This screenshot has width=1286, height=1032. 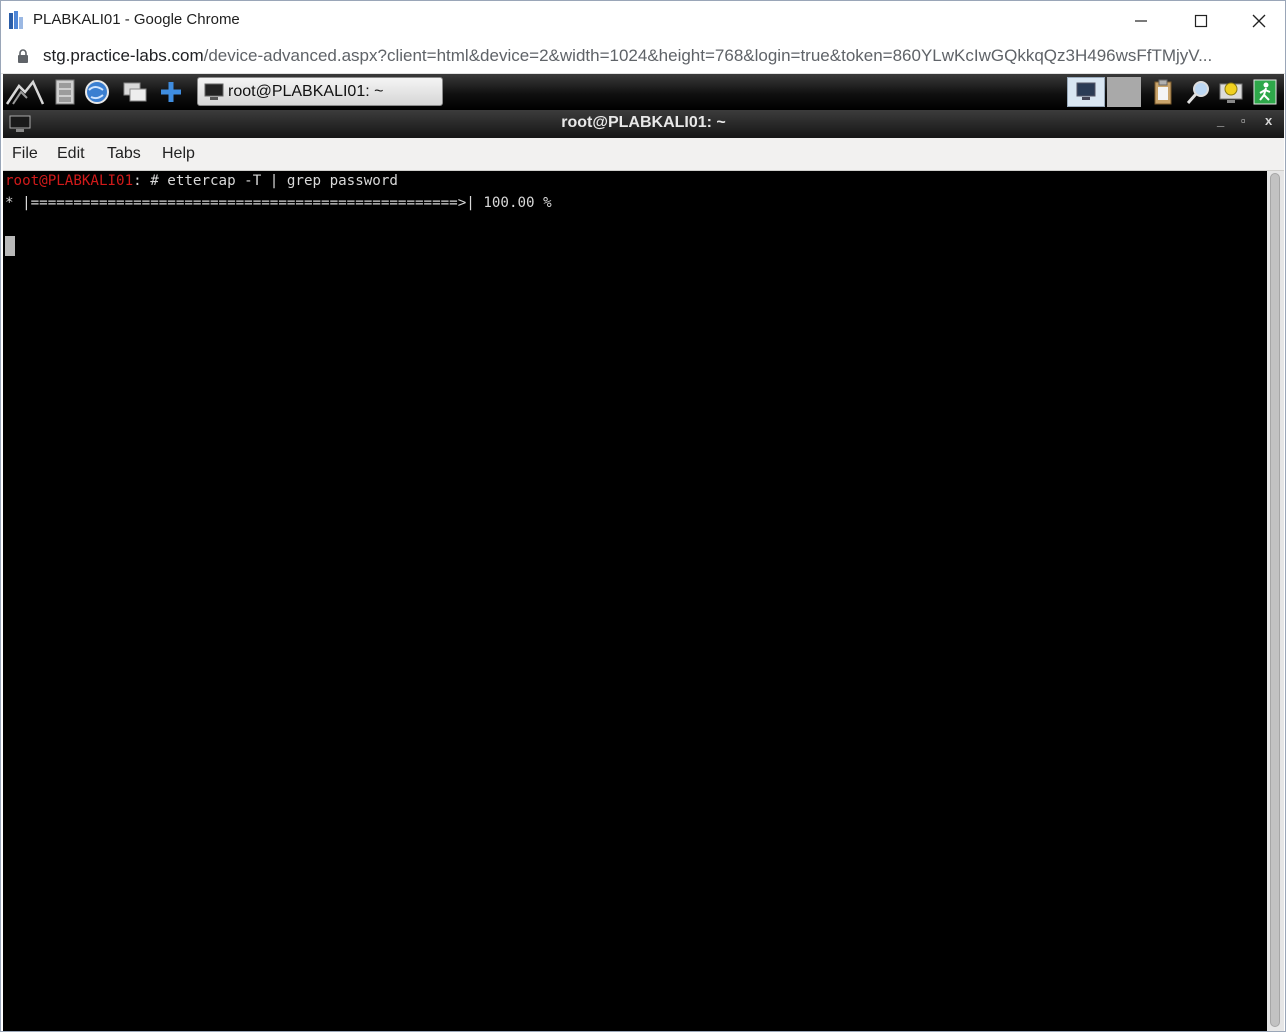 I want to click on terminal-title: root@PLABKALI01: ~, so click(x=643, y=122).